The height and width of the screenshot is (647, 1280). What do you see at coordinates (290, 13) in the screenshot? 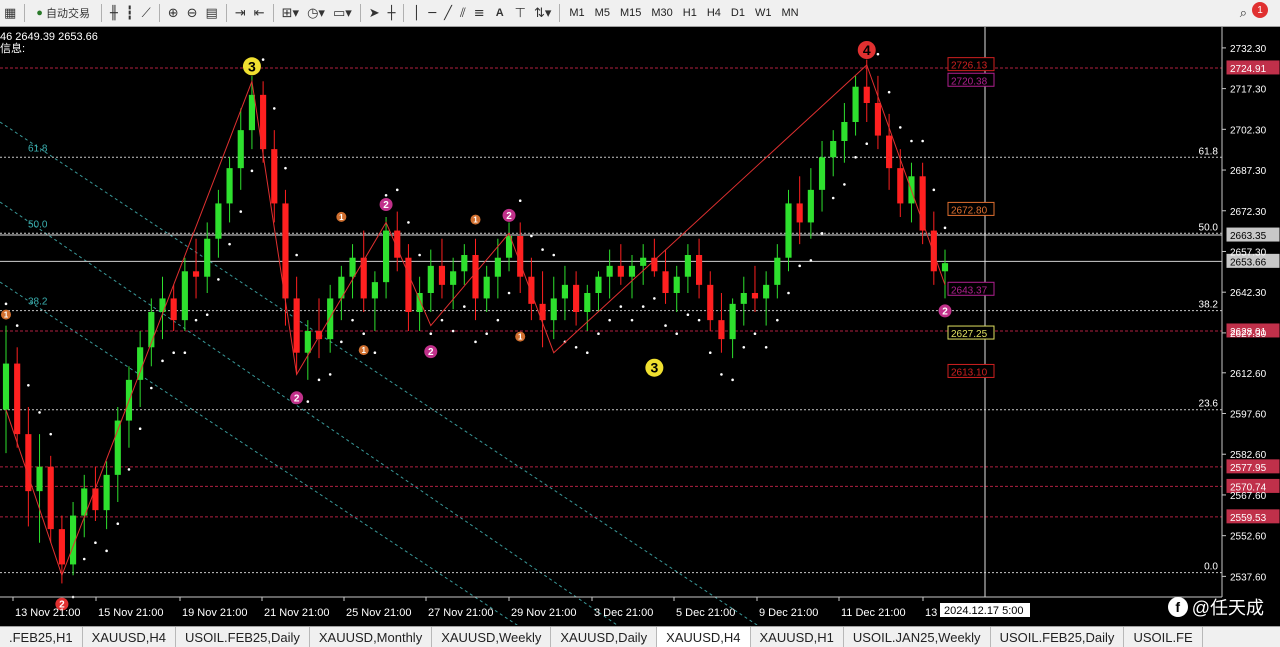
I see `indicators-icon: ⊞▾` at bounding box center [290, 13].